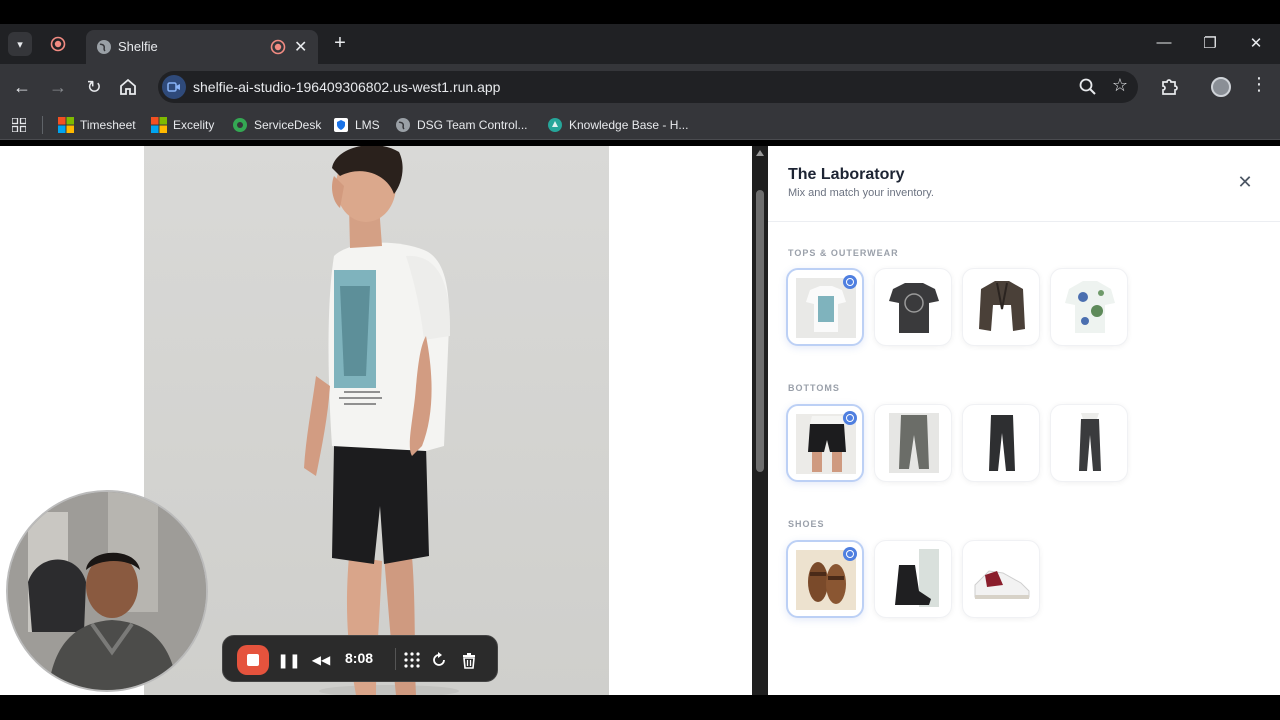 This screenshot has height=720, width=1280. What do you see at coordinates (321, 660) in the screenshot?
I see `rewind-icon: ◀◀` at bounding box center [321, 660].